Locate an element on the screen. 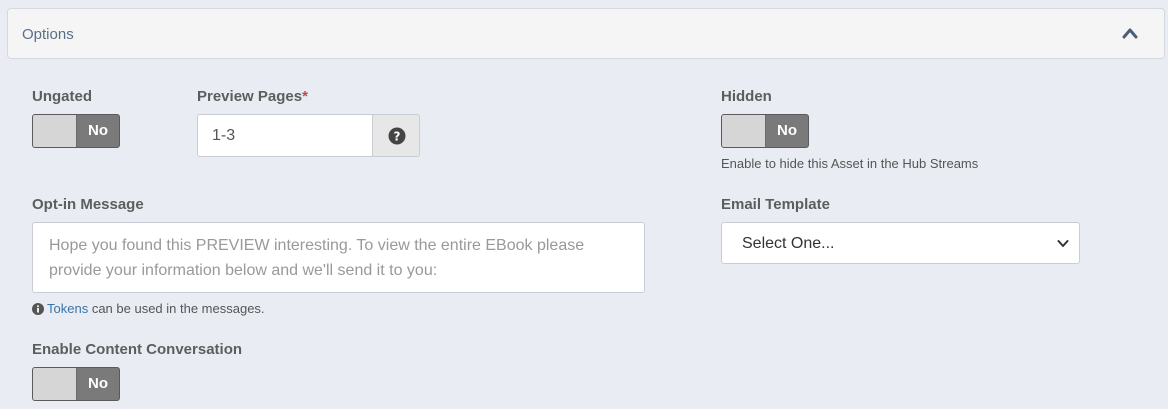 This screenshot has width=1168, height=409. email-template-label: Email Template is located at coordinates (775, 204).